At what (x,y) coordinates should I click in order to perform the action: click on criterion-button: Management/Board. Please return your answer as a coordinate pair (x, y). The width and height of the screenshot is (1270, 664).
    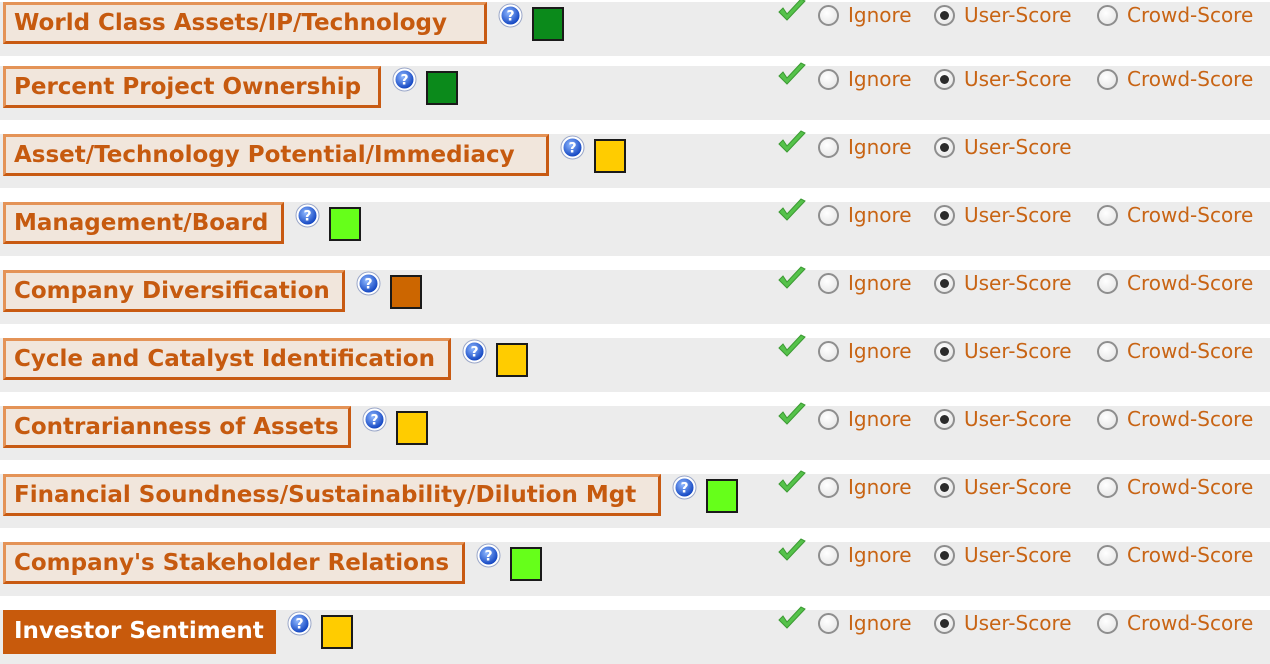
    Looking at the image, I should click on (143, 223).